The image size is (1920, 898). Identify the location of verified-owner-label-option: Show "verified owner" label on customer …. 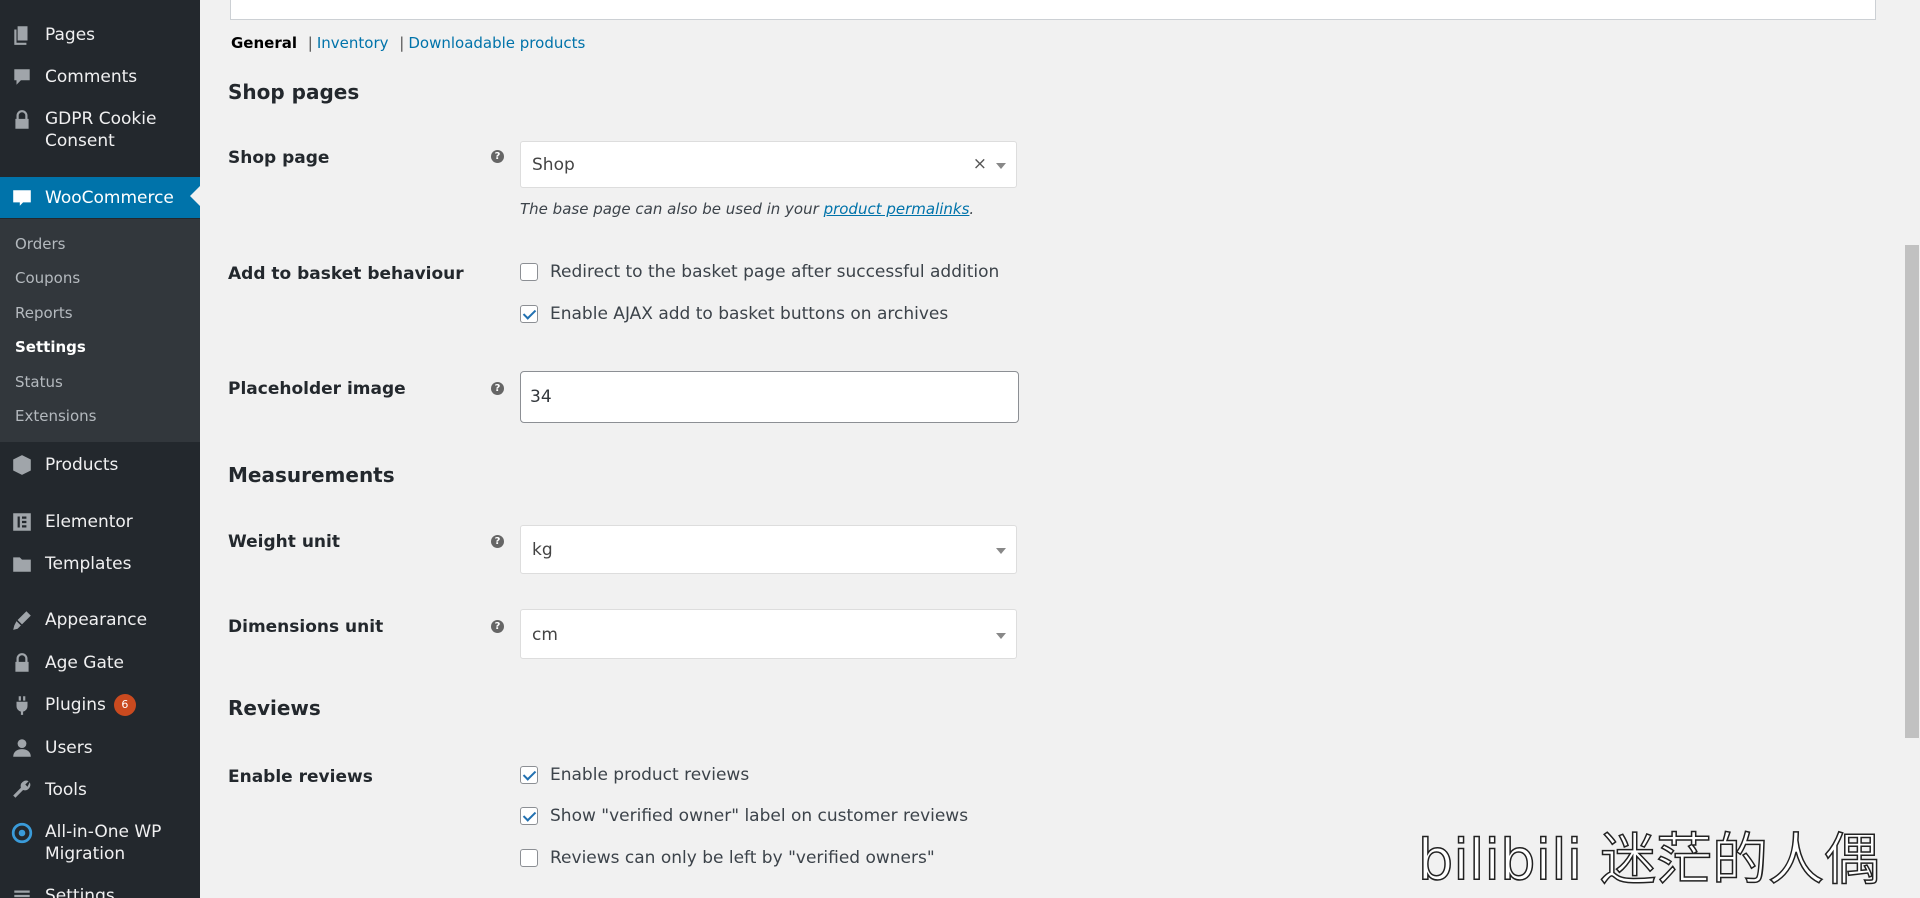
(744, 816).